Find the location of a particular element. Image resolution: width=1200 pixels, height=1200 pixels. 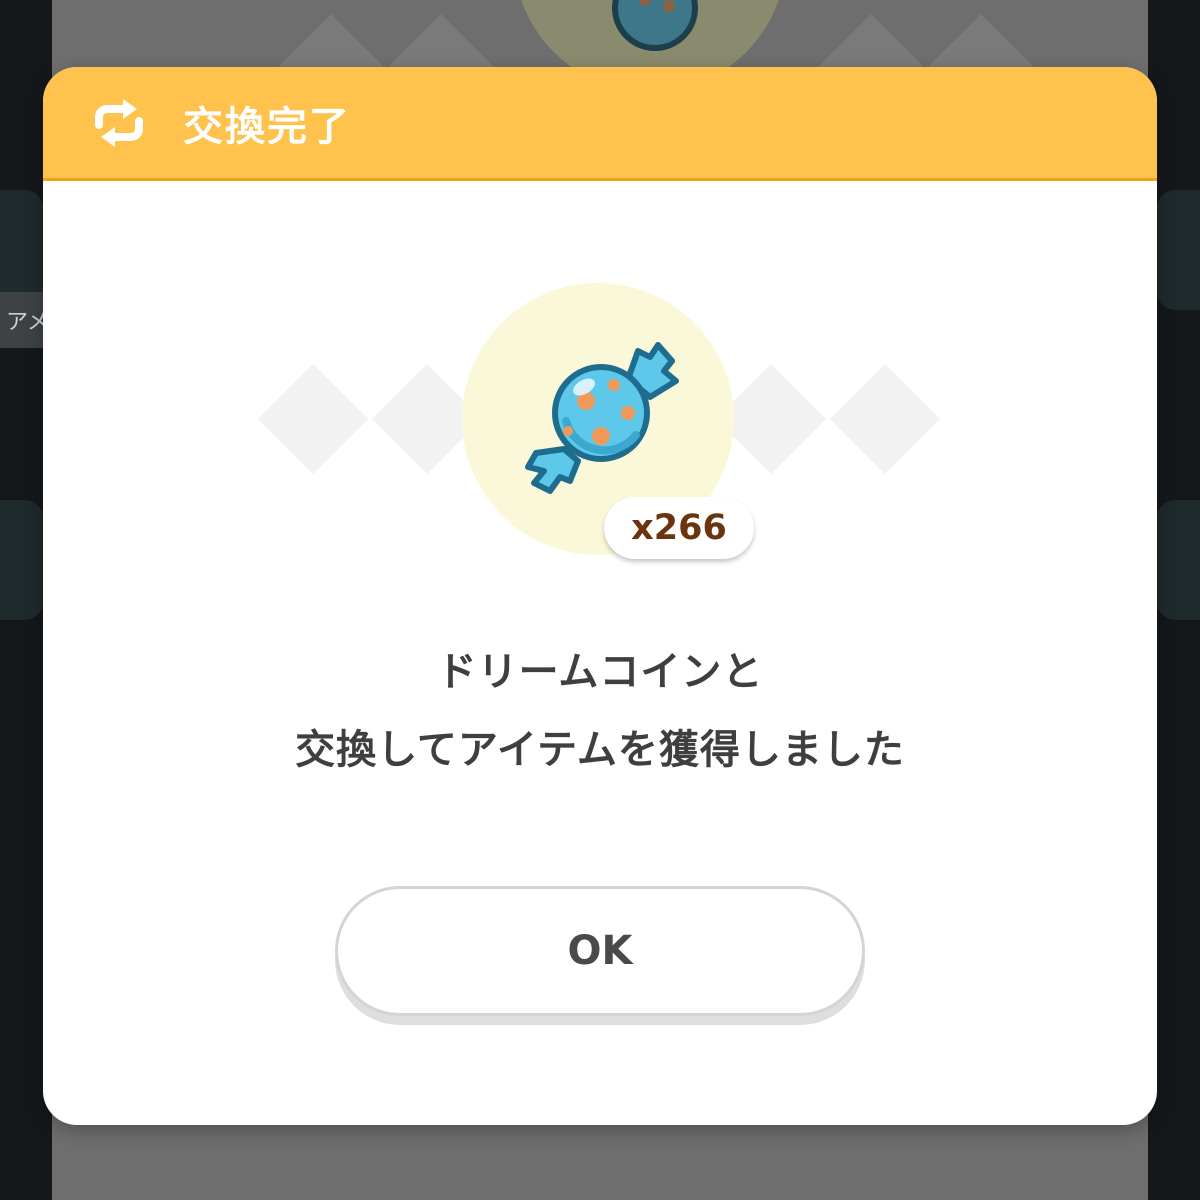

message-line-1: ドリームコインと is located at coordinates (600, 672).